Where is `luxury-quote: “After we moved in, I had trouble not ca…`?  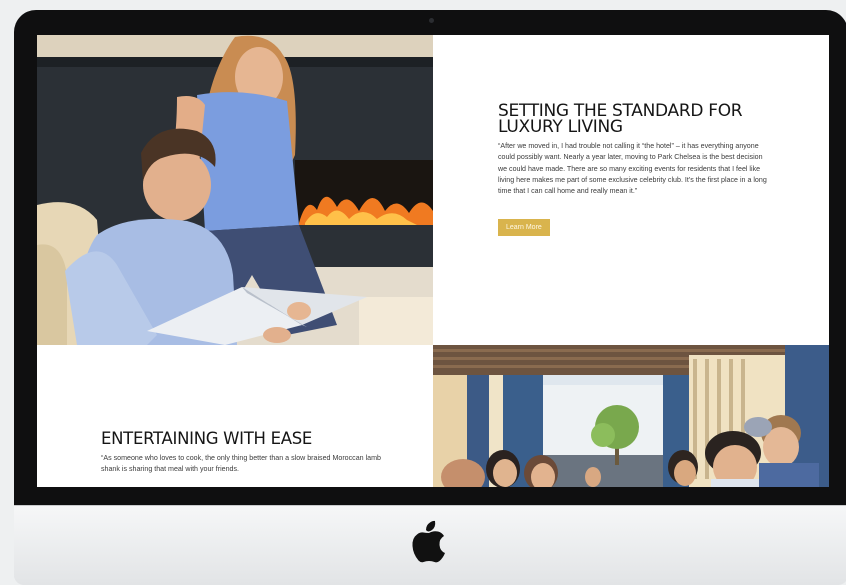
luxury-quote: “After we moved in, I had trouble not ca… is located at coordinates (632, 169).